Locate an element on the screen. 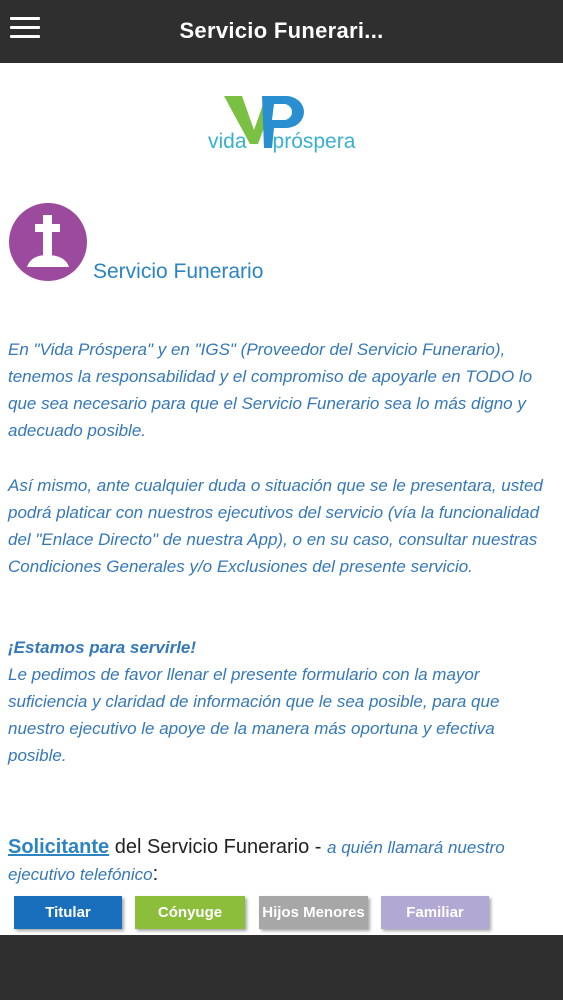  vida-prospera-logo: vida próspera is located at coordinates (283, 125).